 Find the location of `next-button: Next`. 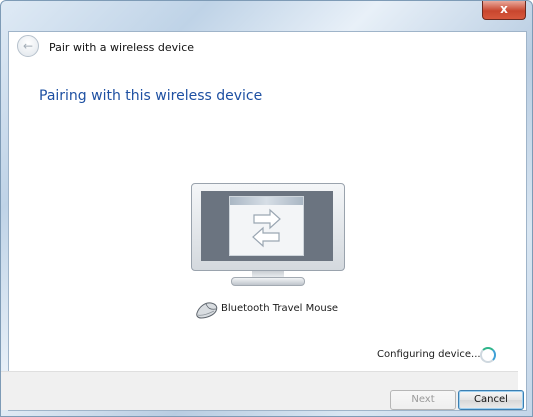

next-button: Next is located at coordinates (423, 400).